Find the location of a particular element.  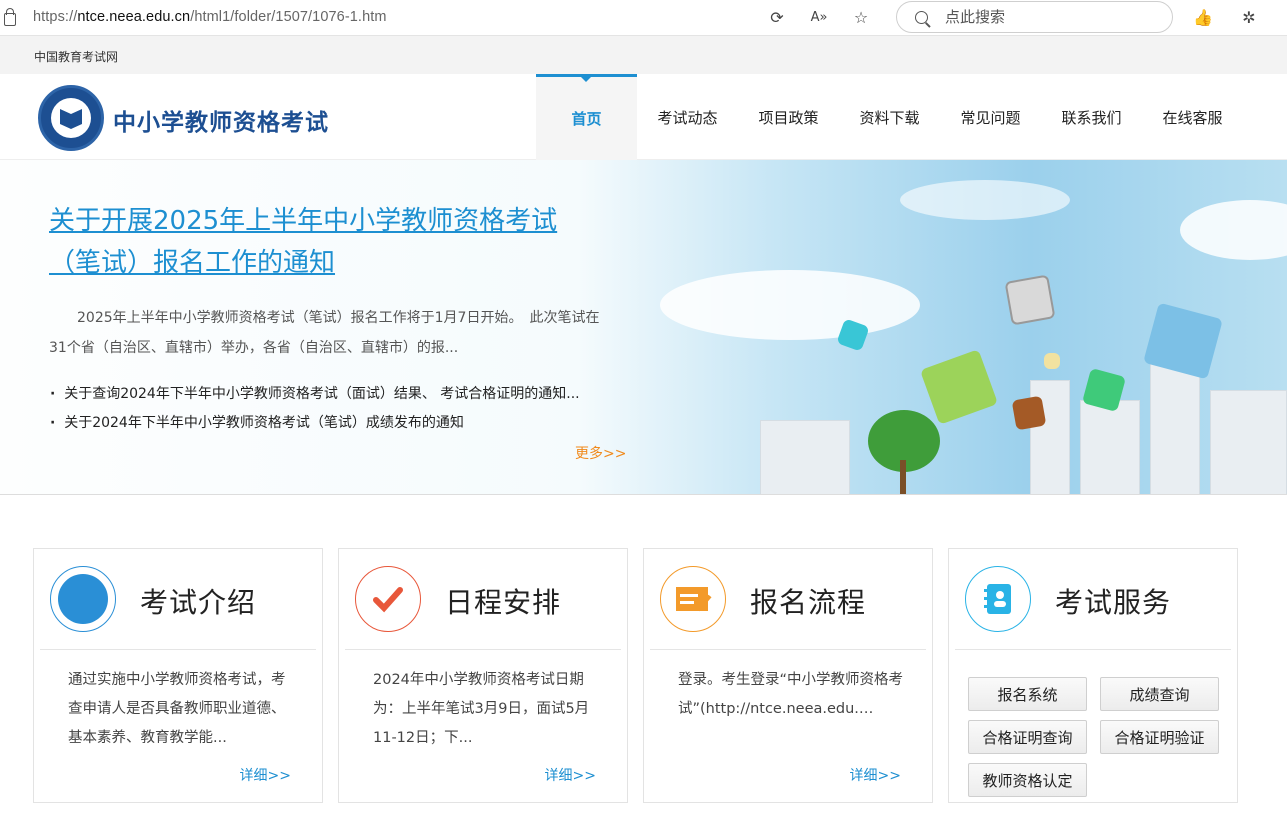

teacher-qualification-button: 教师资格认定 is located at coordinates (1027, 780).